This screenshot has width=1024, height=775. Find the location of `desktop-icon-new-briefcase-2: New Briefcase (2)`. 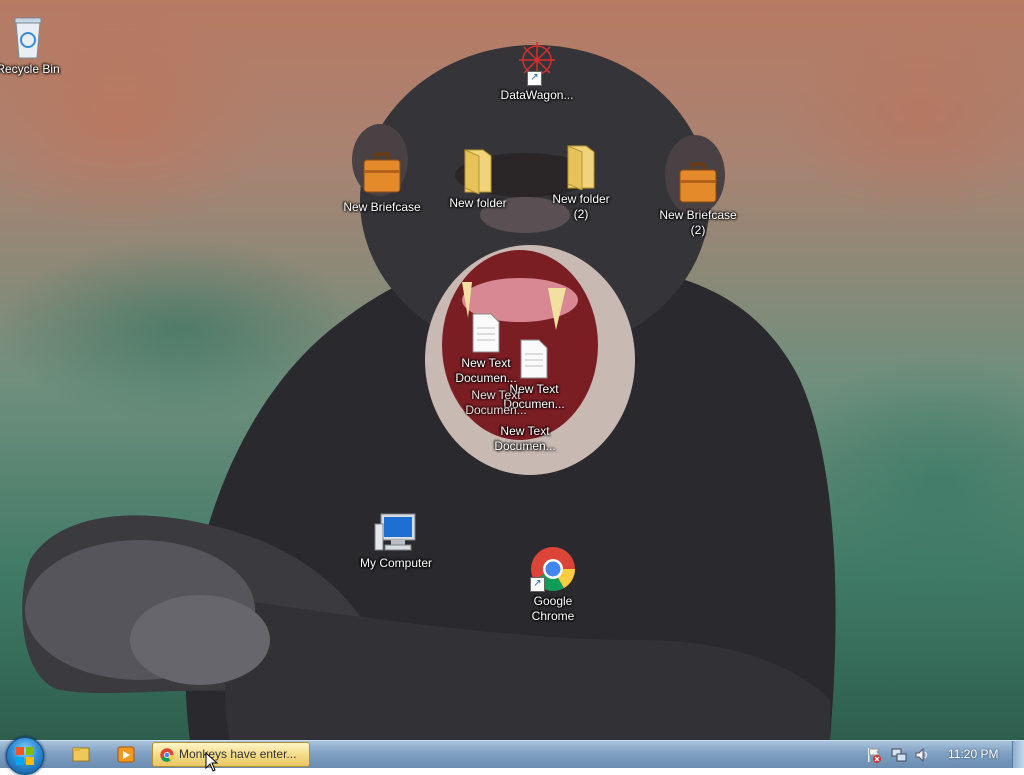

desktop-icon-new-briefcase-2: New Briefcase (2) is located at coordinates (698, 198).